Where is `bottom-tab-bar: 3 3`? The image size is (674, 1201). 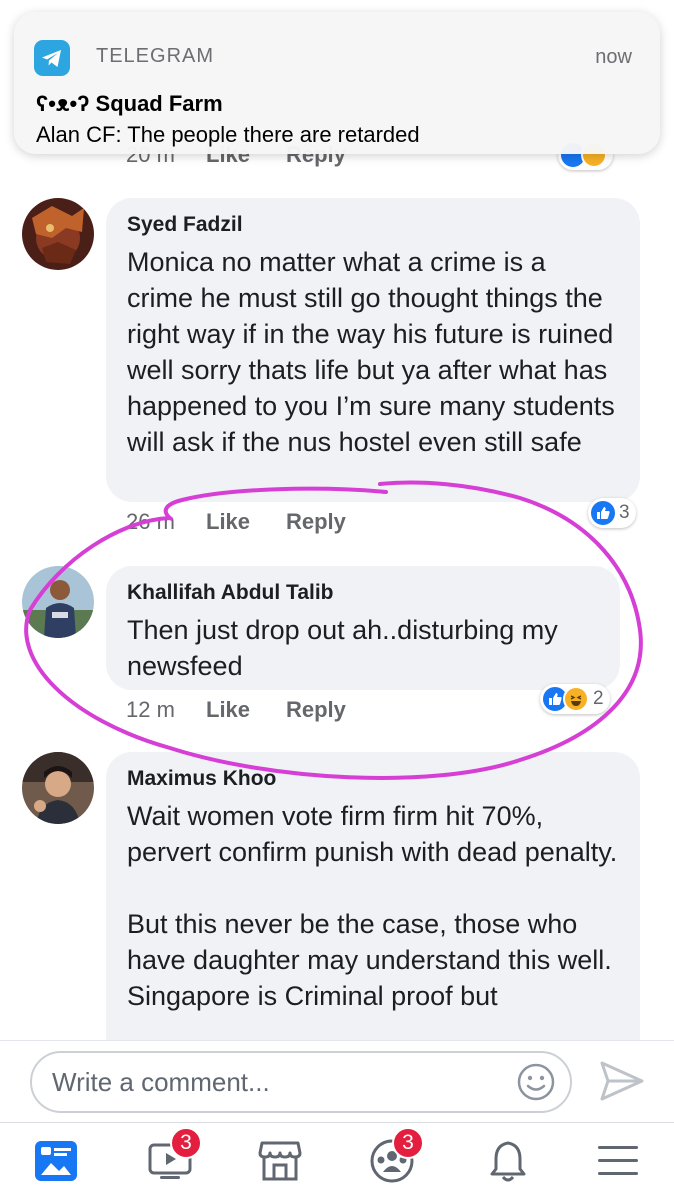
bottom-tab-bar: 3 3 is located at coordinates (337, 1161).